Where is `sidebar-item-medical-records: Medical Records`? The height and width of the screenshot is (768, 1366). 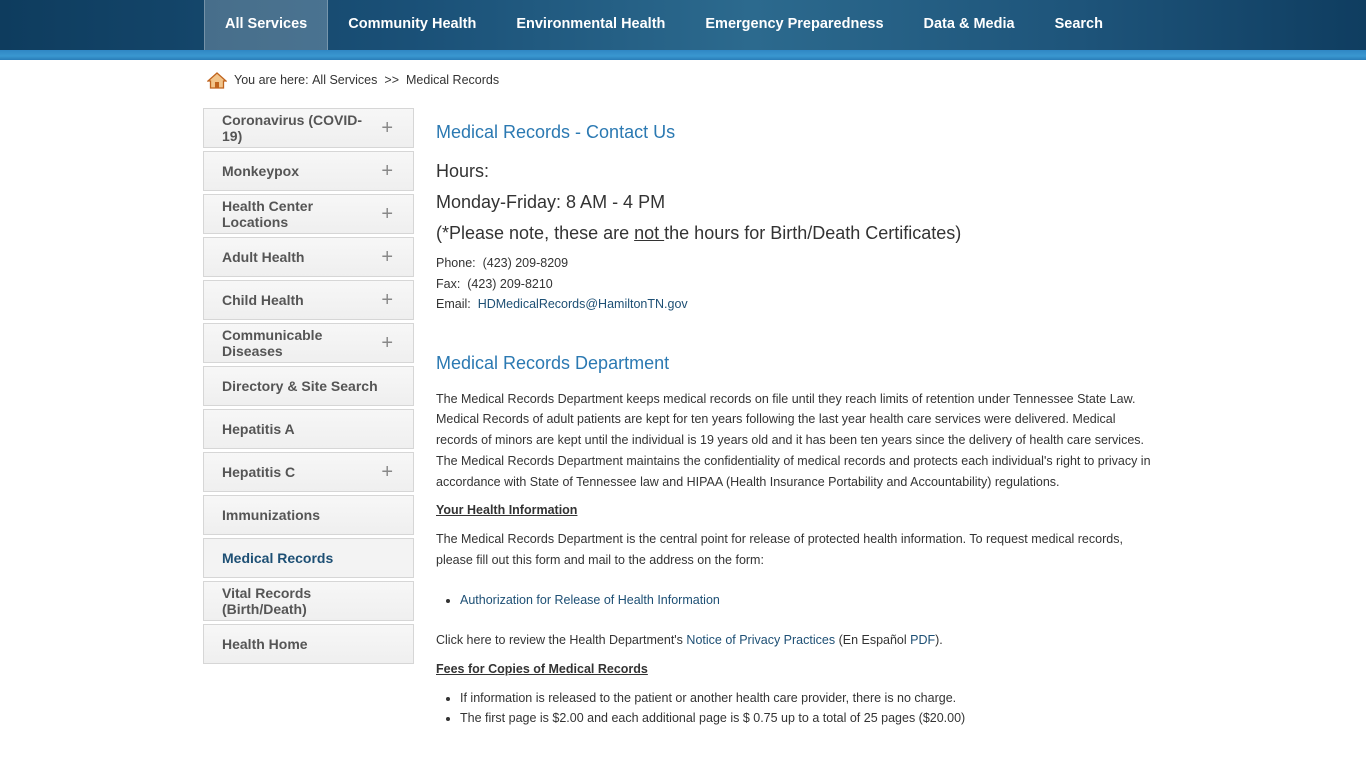
sidebar-item-medical-records: Medical Records is located at coordinates (308, 558).